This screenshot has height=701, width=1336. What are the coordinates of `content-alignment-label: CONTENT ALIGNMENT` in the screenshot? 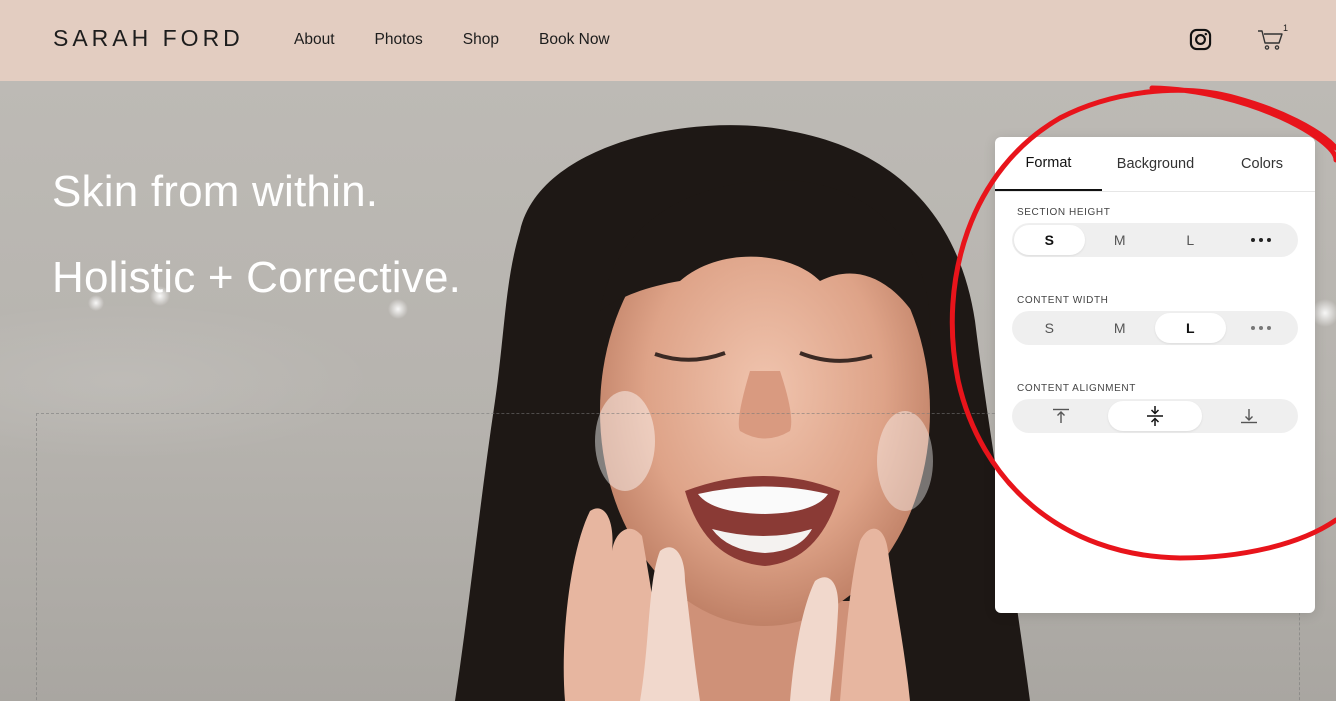 It's located at (1076, 388).